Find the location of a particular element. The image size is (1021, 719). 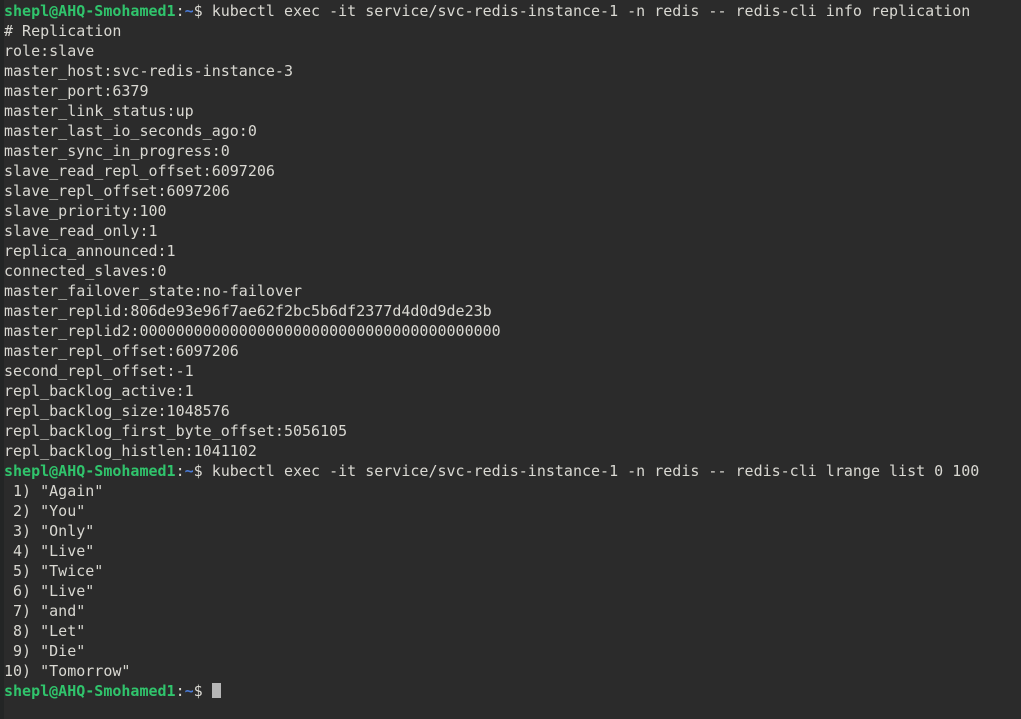

terminal-cursor is located at coordinates (216, 690).